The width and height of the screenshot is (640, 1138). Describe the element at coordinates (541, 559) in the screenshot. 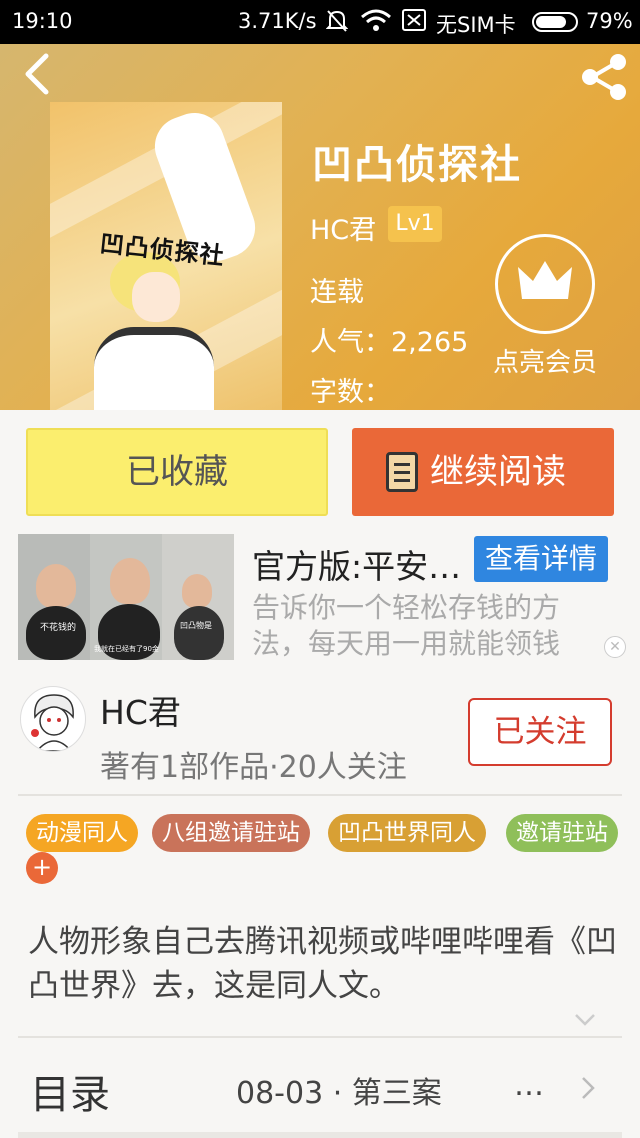

I see `ad-detail-button: 查看详情` at that location.